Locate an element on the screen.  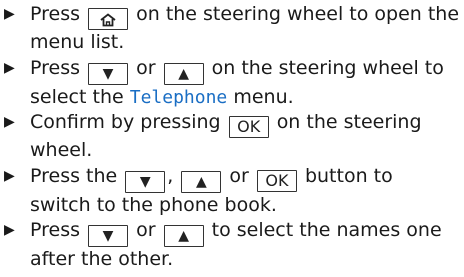
step-1-text-pre: Press is located at coordinates (55, 14).